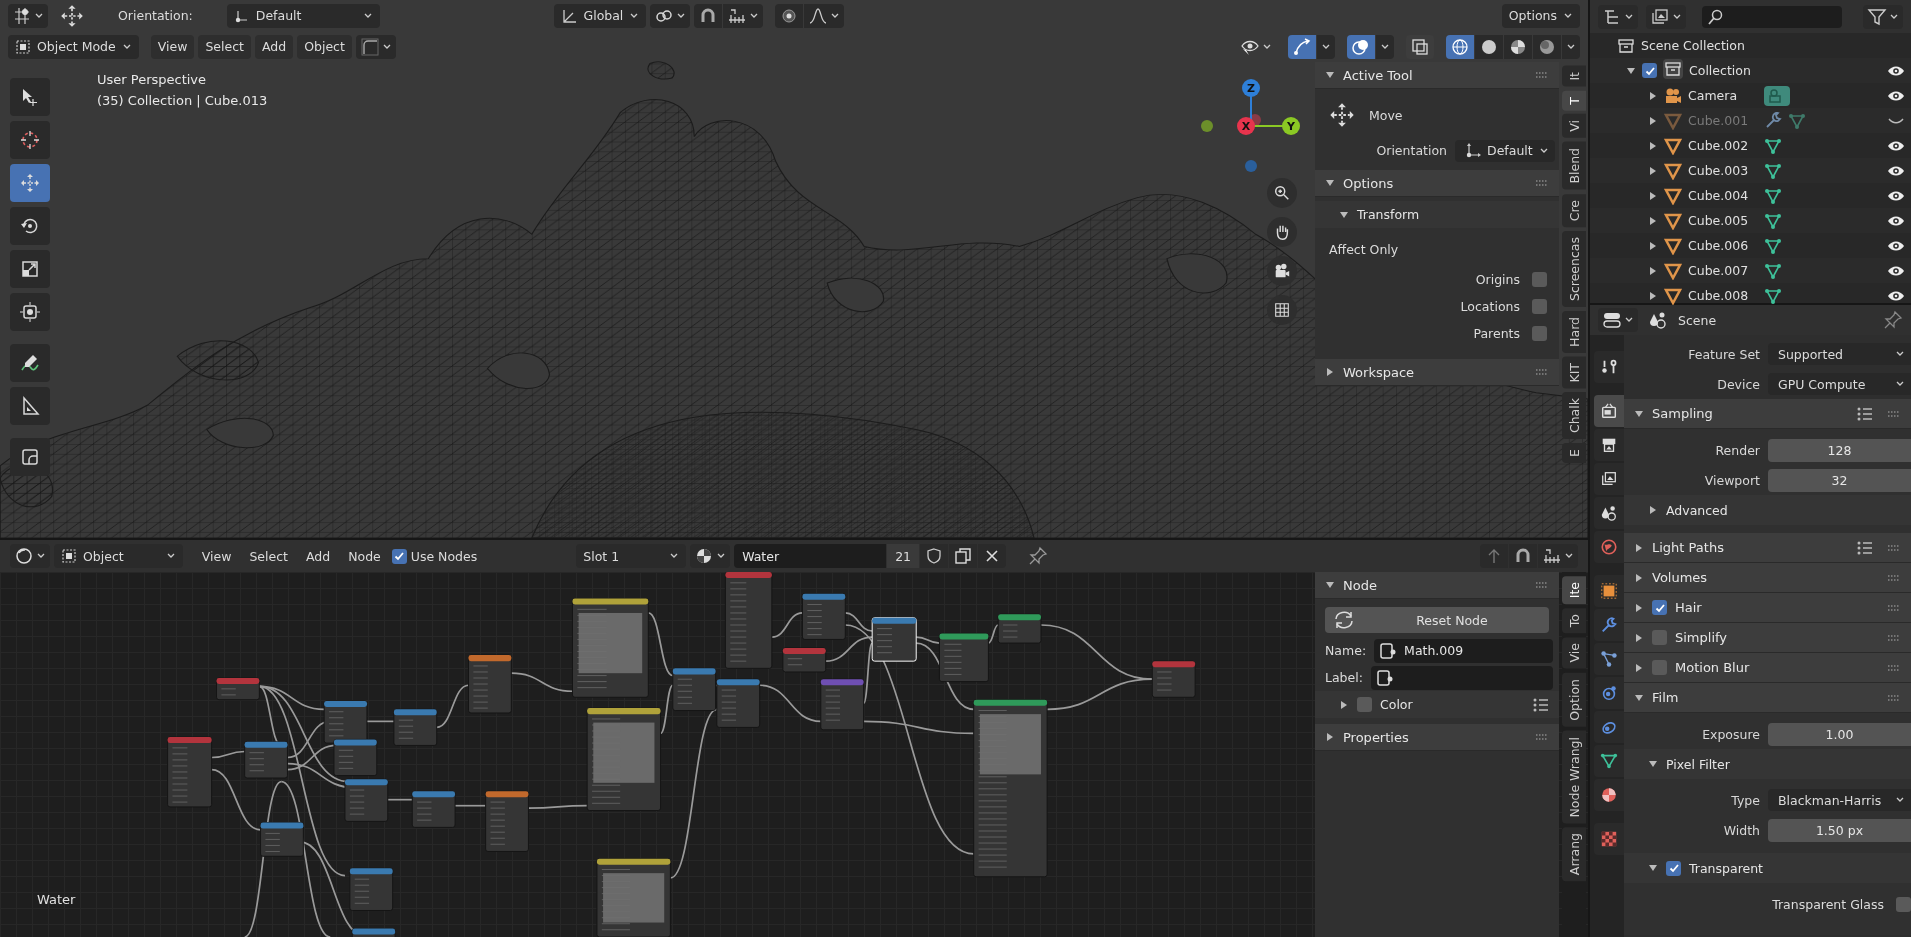 The image size is (1911, 937). Describe the element at coordinates (1738, 384) in the screenshot. I see `field-label: Device` at that location.